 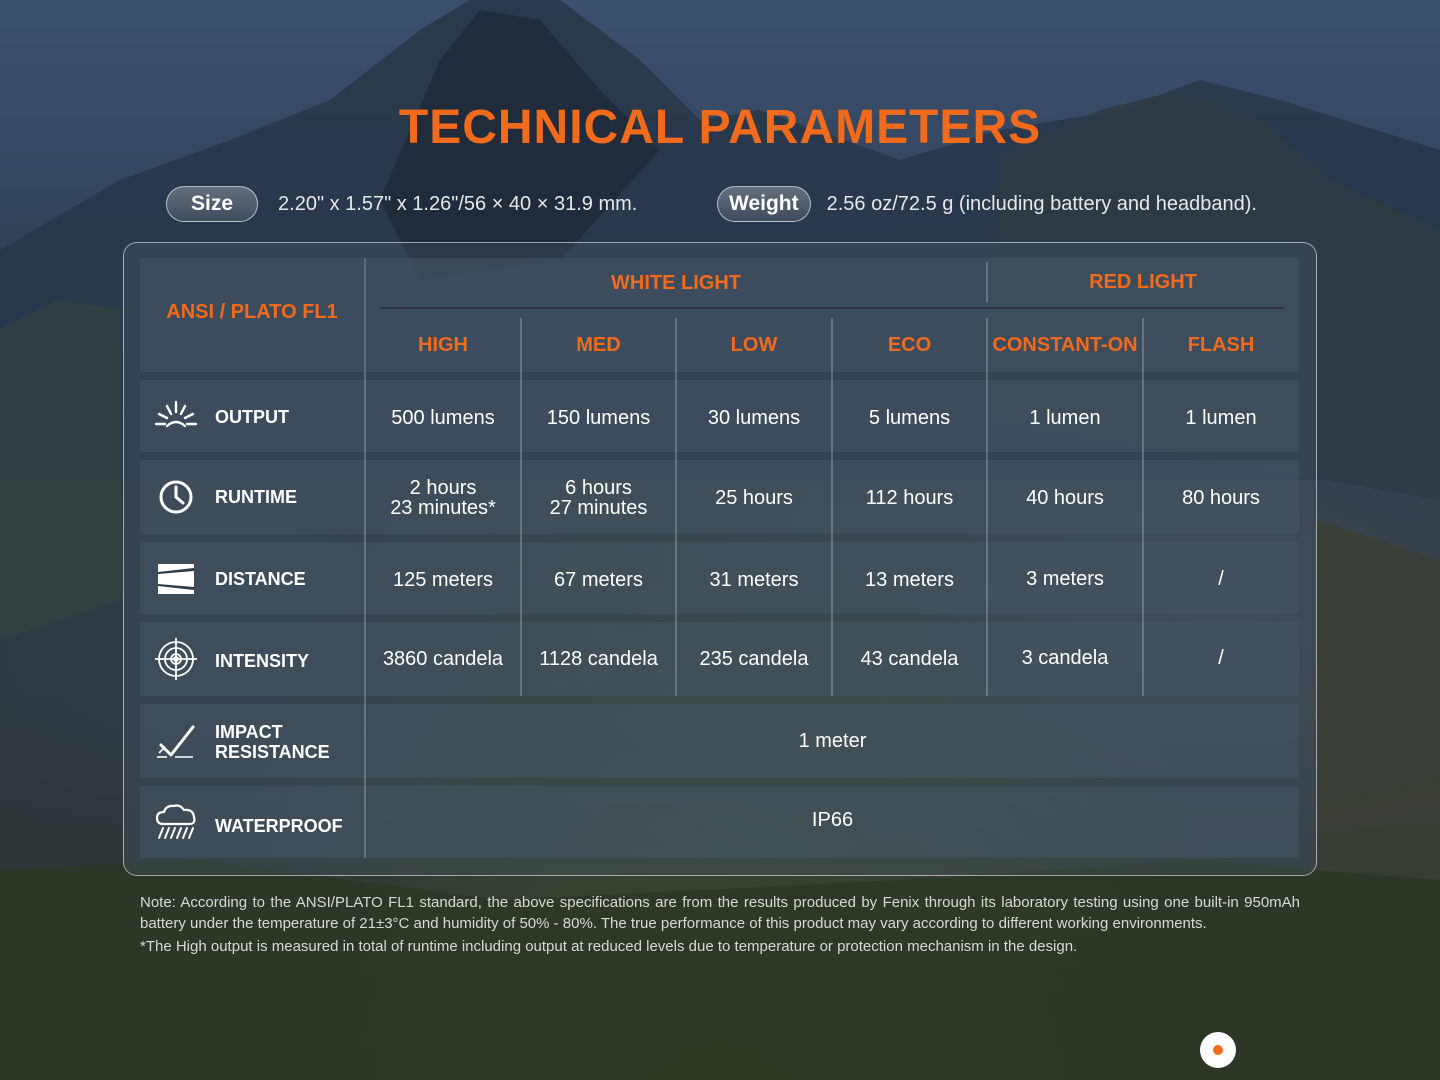 What do you see at coordinates (1221, 418) in the screenshot?
I see `output-flash: 1 lumen` at bounding box center [1221, 418].